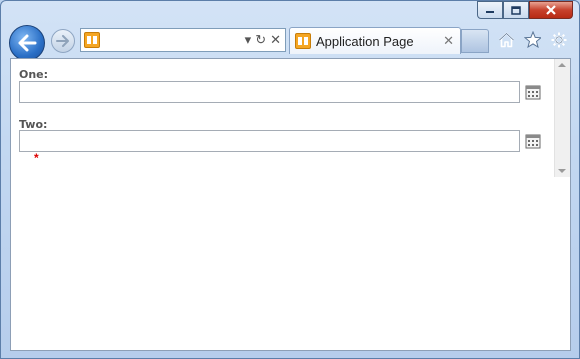 The image size is (580, 359). What do you see at coordinates (248, 40) in the screenshot?
I see `address-dropdown-icon: ▾` at bounding box center [248, 40].